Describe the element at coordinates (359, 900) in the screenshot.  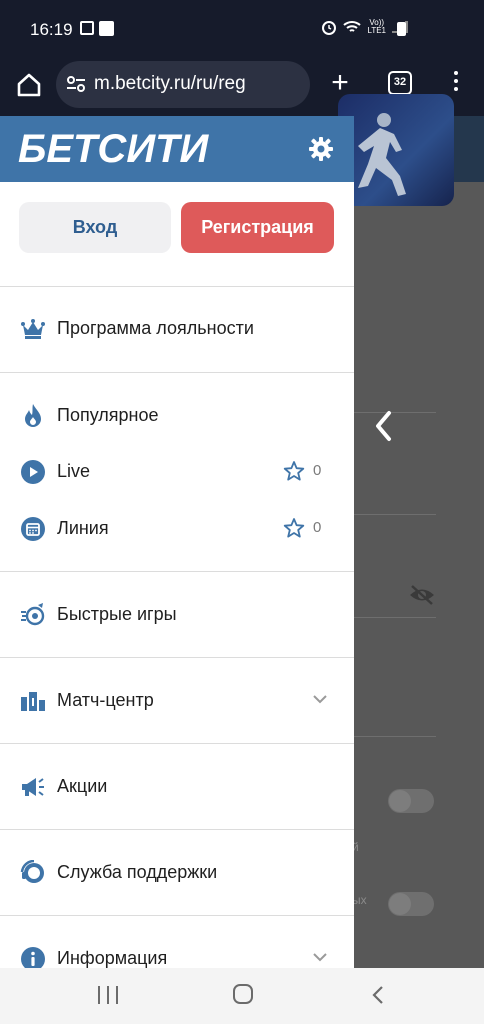
I see `background-text-fragment: ых` at that location.